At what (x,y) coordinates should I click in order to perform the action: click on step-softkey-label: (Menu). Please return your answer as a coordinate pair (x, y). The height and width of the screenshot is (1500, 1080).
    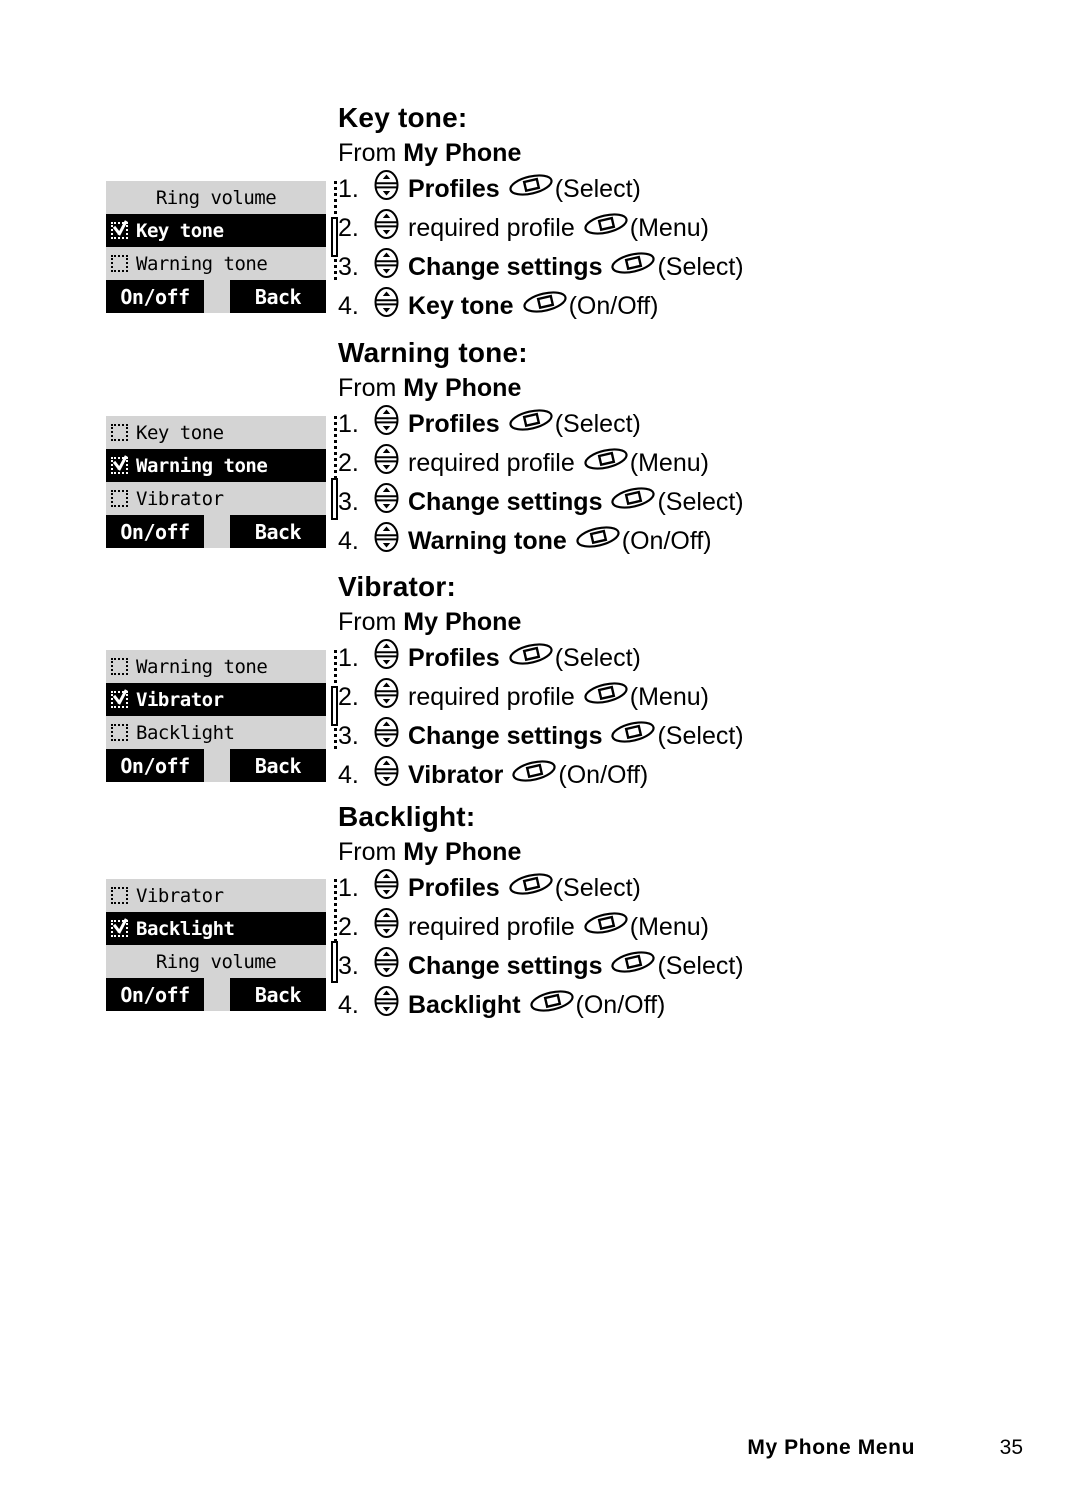
    Looking at the image, I should click on (669, 927).